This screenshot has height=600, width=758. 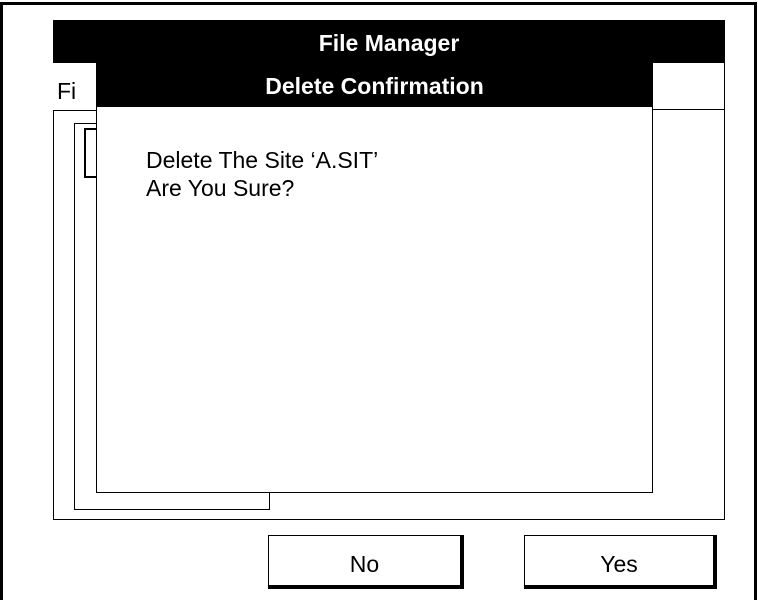 What do you see at coordinates (688, 86) in the screenshot?
I see `menu-bar-right` at bounding box center [688, 86].